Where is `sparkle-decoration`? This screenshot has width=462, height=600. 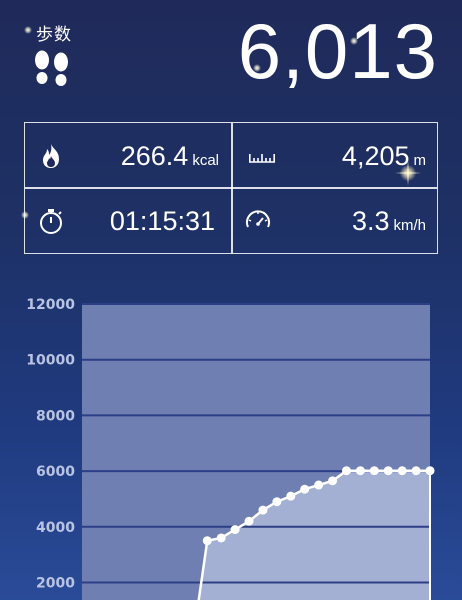 sparkle-decoration is located at coordinates (28, 30).